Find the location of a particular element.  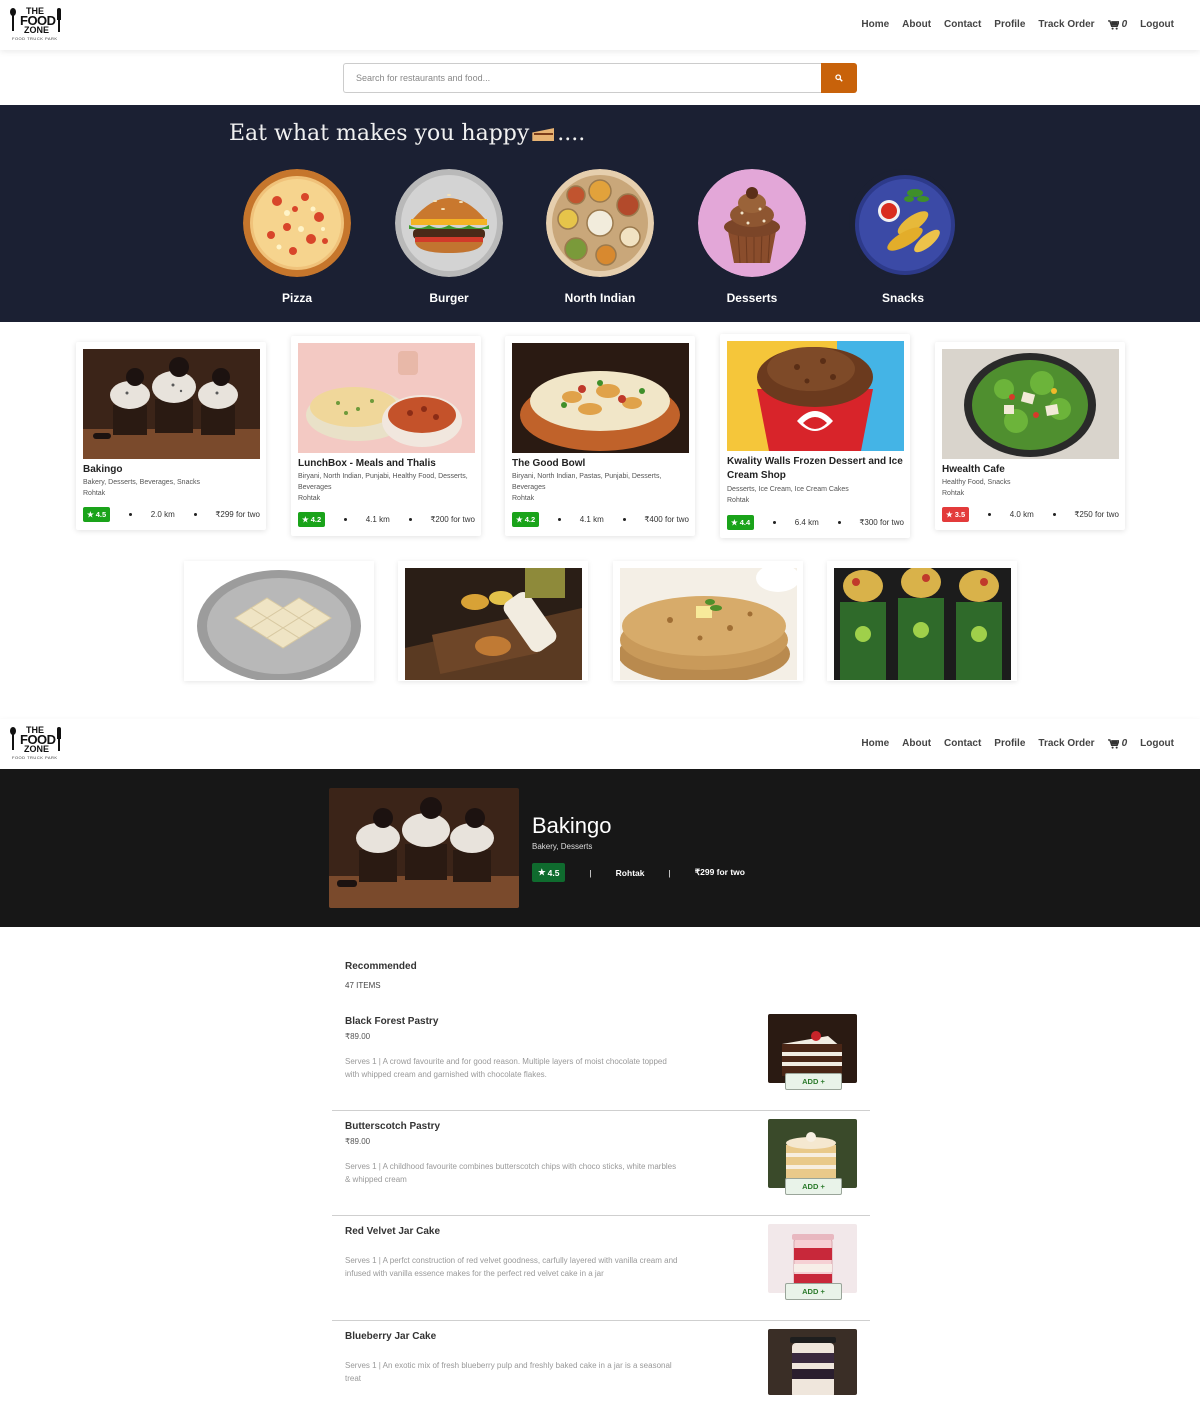

burger-image is located at coordinates (449, 223).